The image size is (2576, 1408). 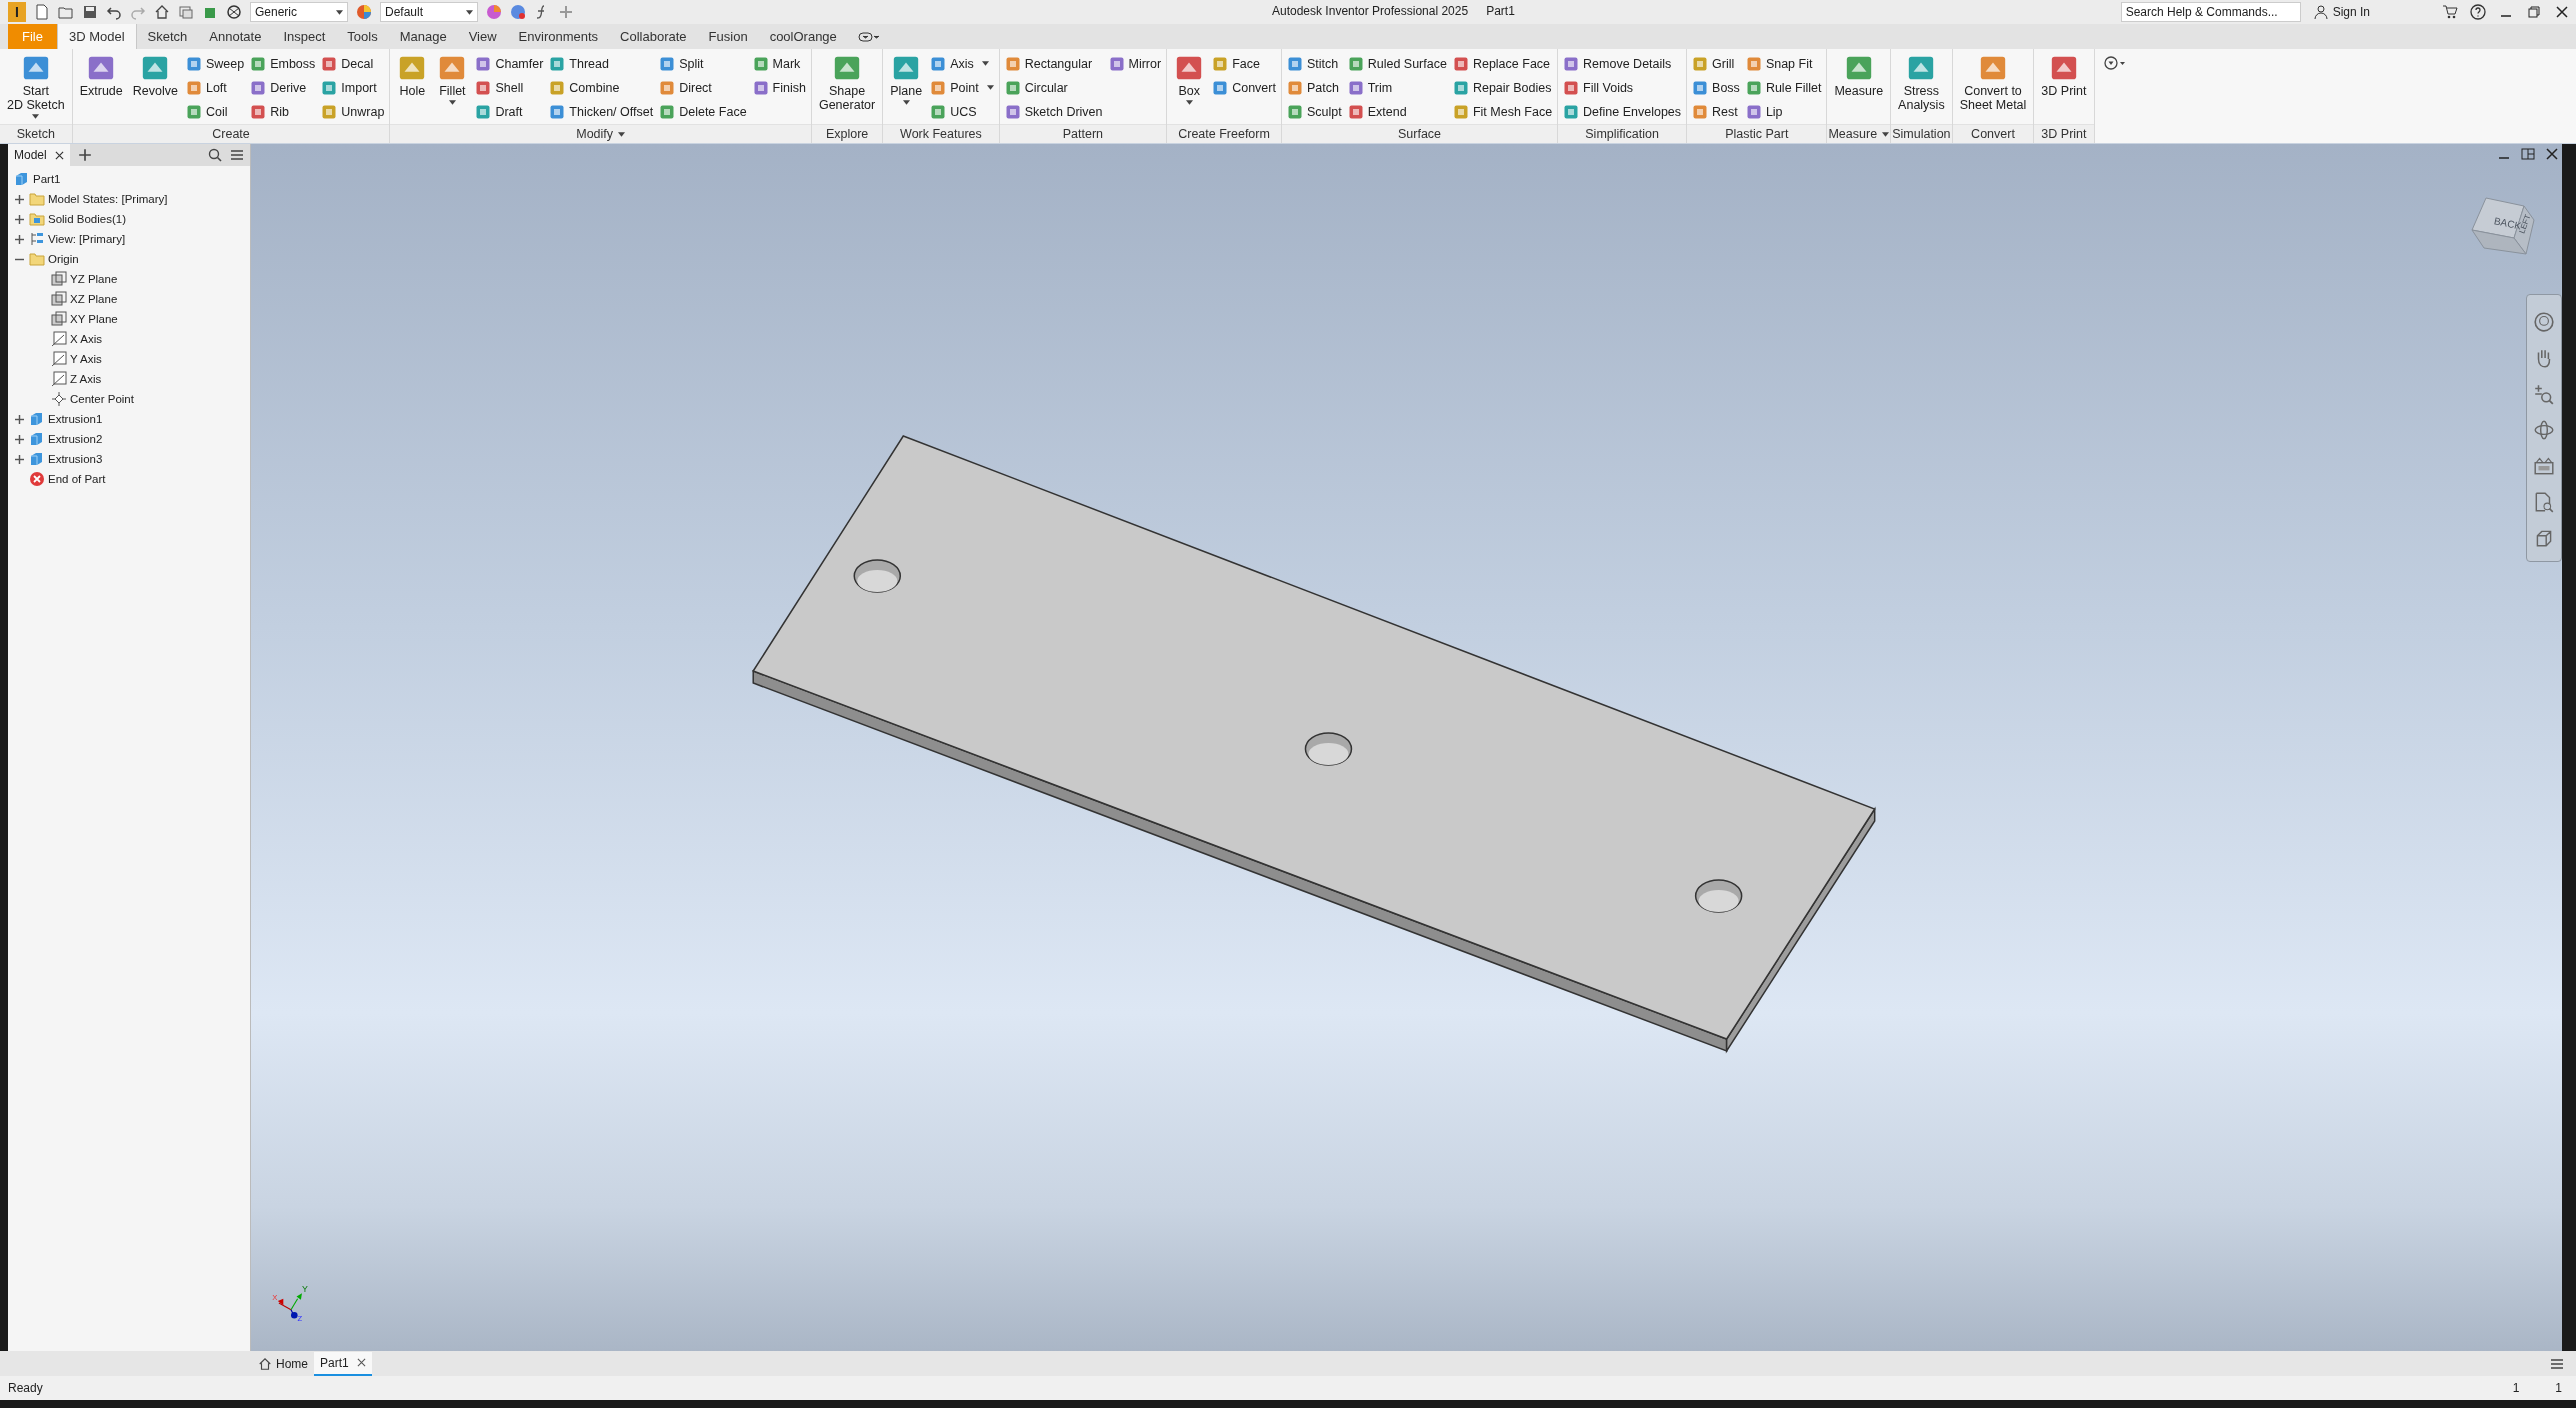 I want to click on view-cube: BACK LEFT, so click(x=2504, y=232).